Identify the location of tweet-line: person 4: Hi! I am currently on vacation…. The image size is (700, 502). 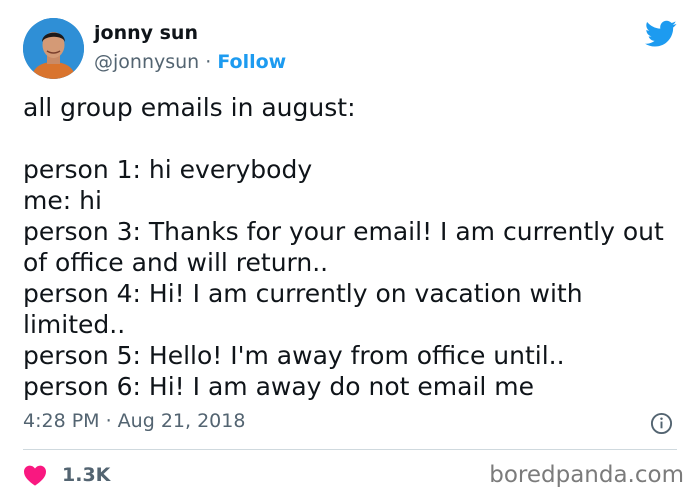
(303, 293).